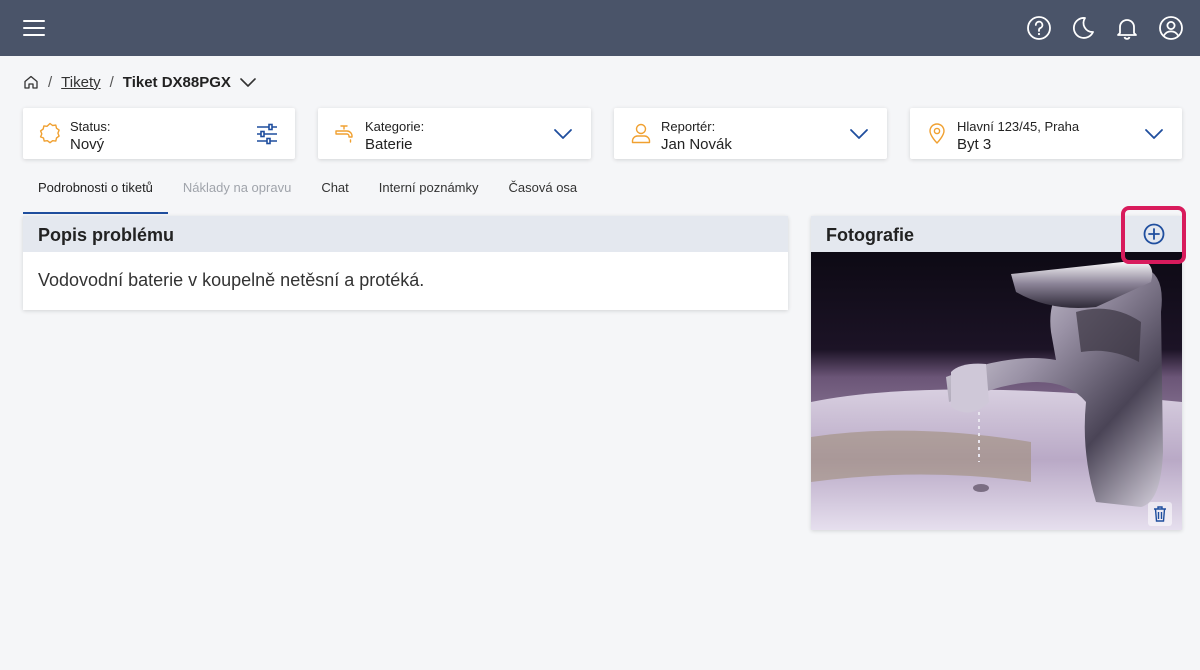 The width and height of the screenshot is (1200, 670). Describe the element at coordinates (996, 391) in the screenshot. I see `faucet-photo` at that location.